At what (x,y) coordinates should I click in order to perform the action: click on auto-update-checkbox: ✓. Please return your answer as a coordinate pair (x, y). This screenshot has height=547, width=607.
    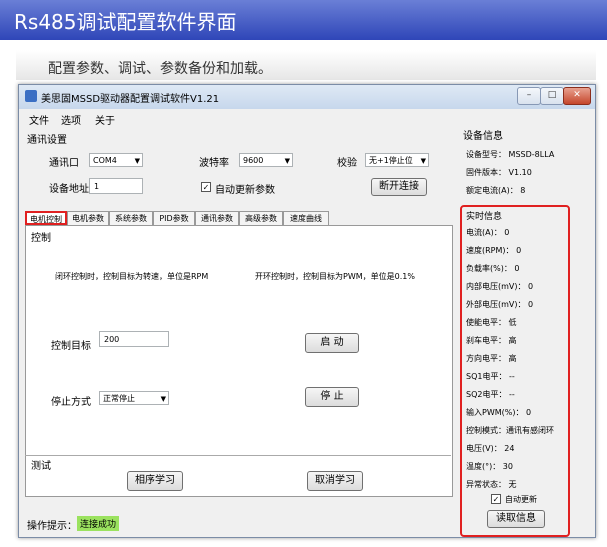
    Looking at the image, I should click on (206, 187).